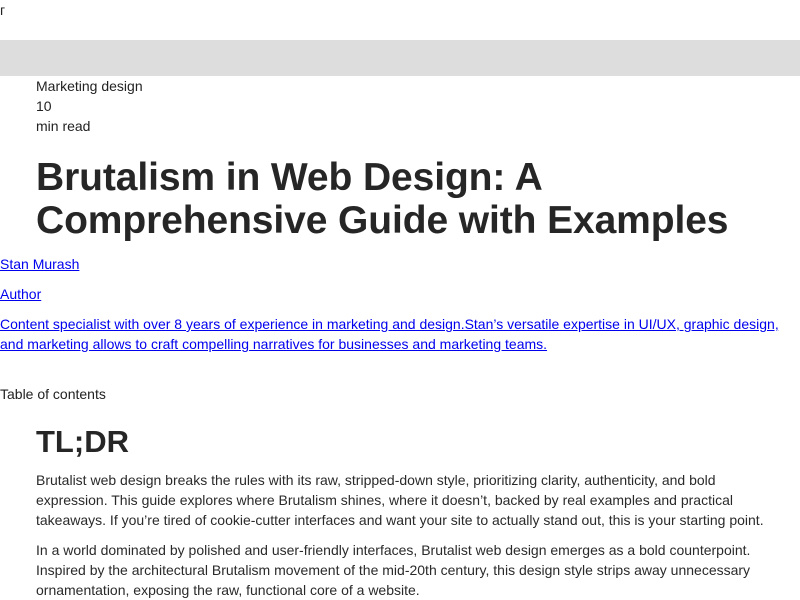 This screenshot has height=600, width=800. I want to click on read-time-unit: min read, so click(63, 126).